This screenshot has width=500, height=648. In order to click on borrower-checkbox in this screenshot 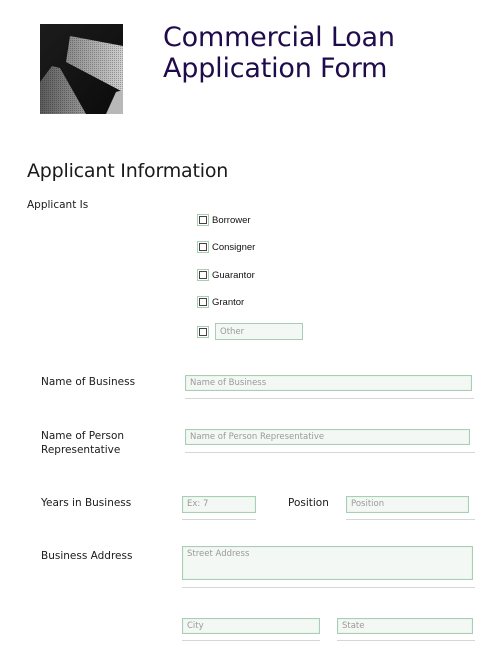, I will do `click(203, 220)`.